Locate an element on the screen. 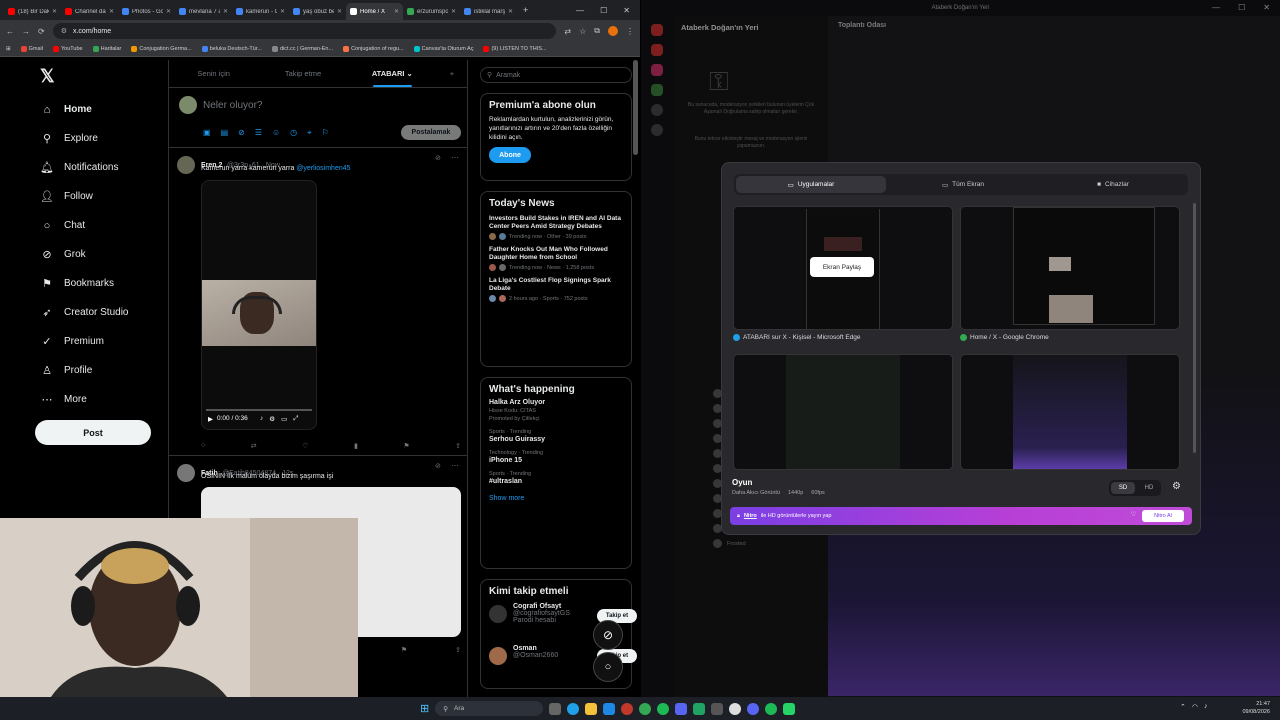 This screenshot has width=1280, height=720. reply-icon: ○ is located at coordinates (203, 446).